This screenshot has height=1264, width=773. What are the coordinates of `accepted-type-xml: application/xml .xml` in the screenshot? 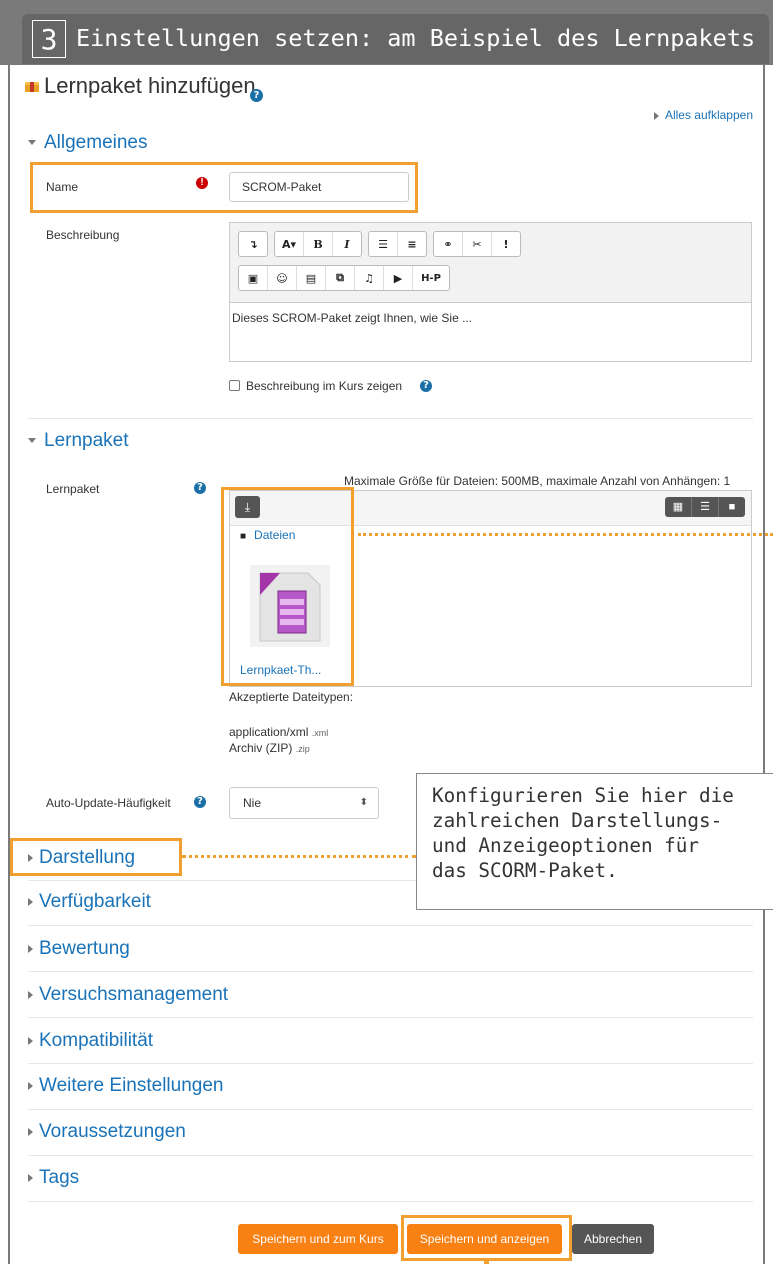 It's located at (278, 732).